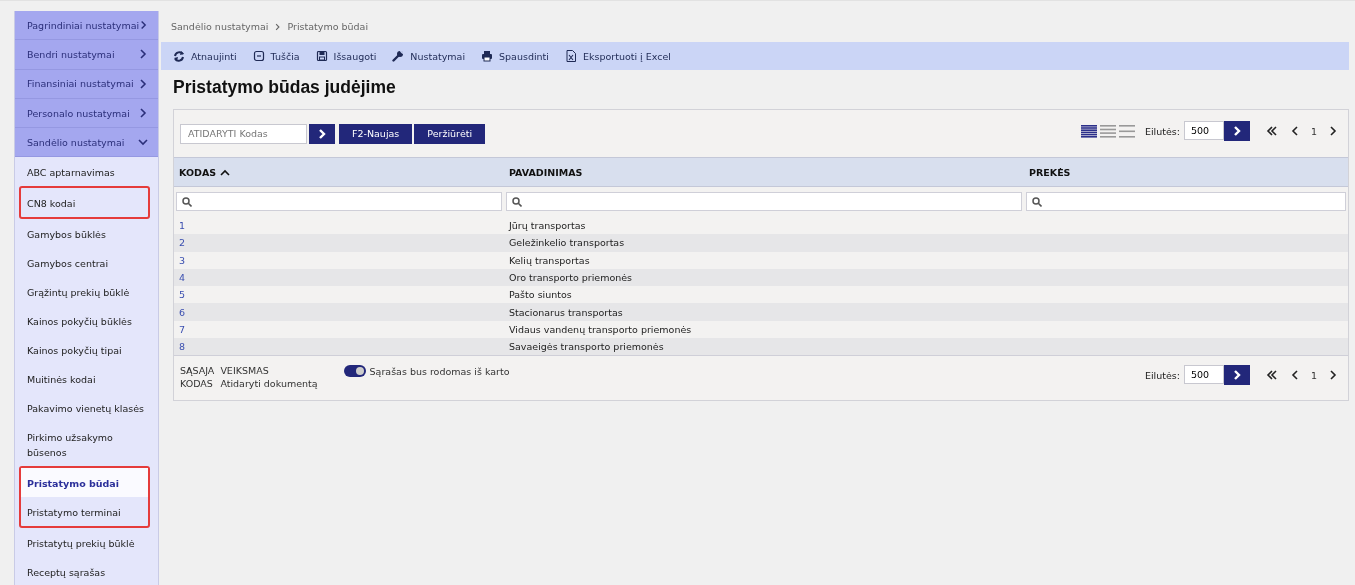  I want to click on sidebar-item: Gamybos centrai, so click(86, 263).